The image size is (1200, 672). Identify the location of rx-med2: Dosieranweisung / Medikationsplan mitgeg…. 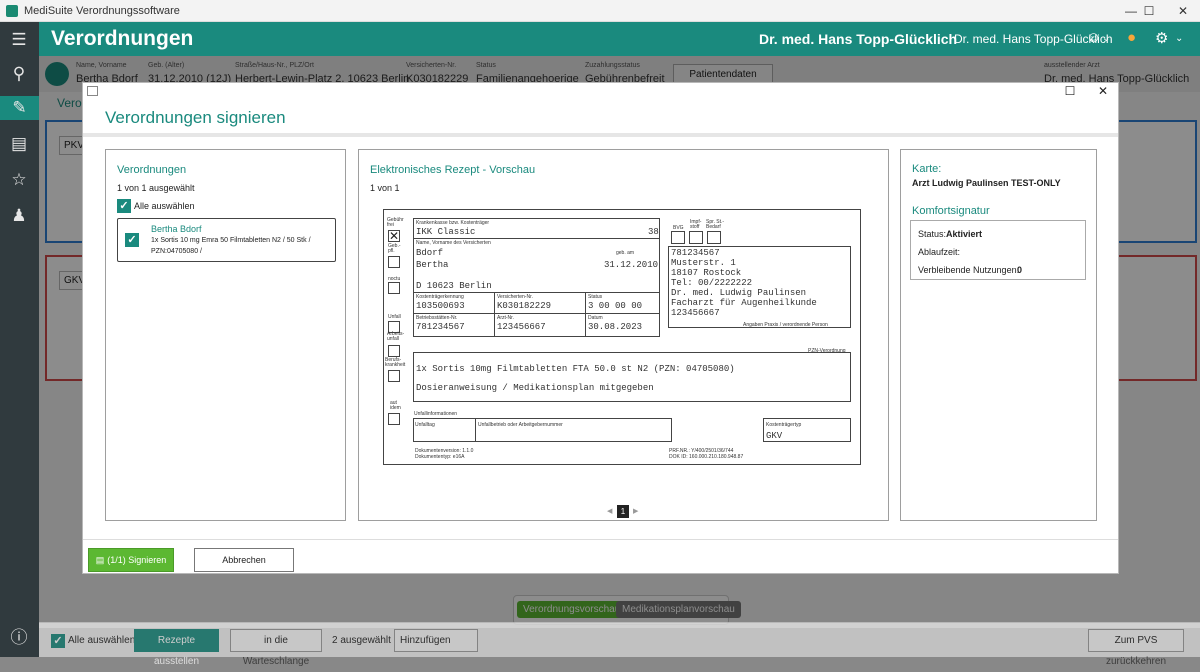
(535, 388).